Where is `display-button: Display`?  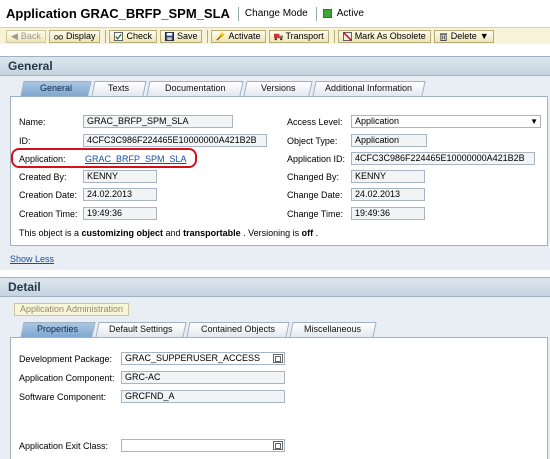 display-button: Display is located at coordinates (74, 36).